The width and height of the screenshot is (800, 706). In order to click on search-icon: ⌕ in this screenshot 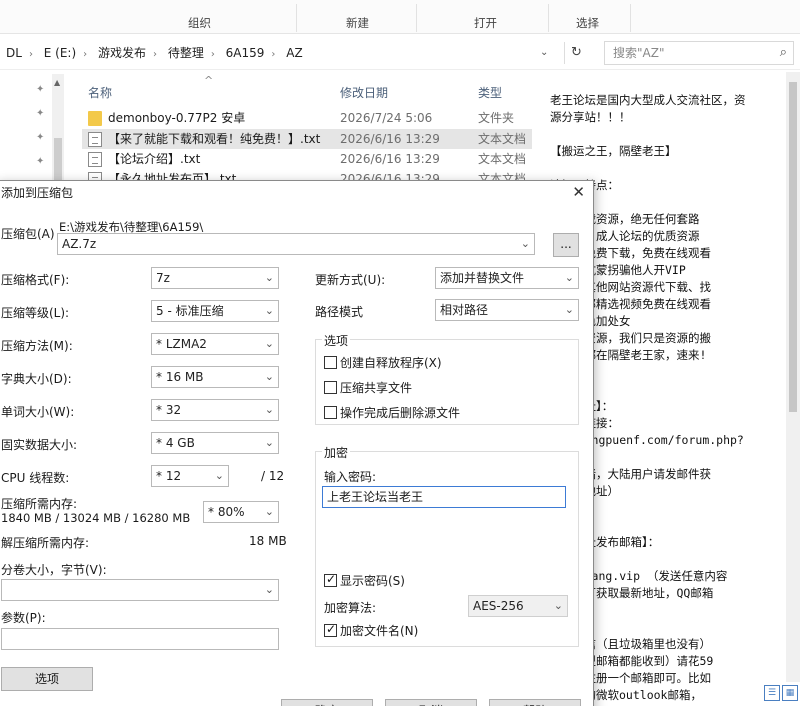, I will do `click(783, 53)`.